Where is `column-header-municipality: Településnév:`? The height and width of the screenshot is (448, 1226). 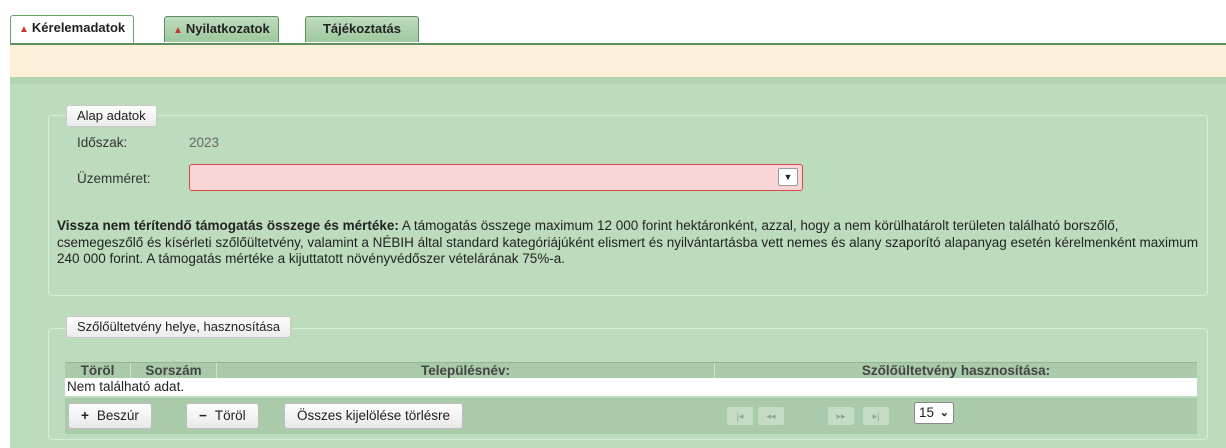 column-header-municipality: Településnév: is located at coordinates (466, 371).